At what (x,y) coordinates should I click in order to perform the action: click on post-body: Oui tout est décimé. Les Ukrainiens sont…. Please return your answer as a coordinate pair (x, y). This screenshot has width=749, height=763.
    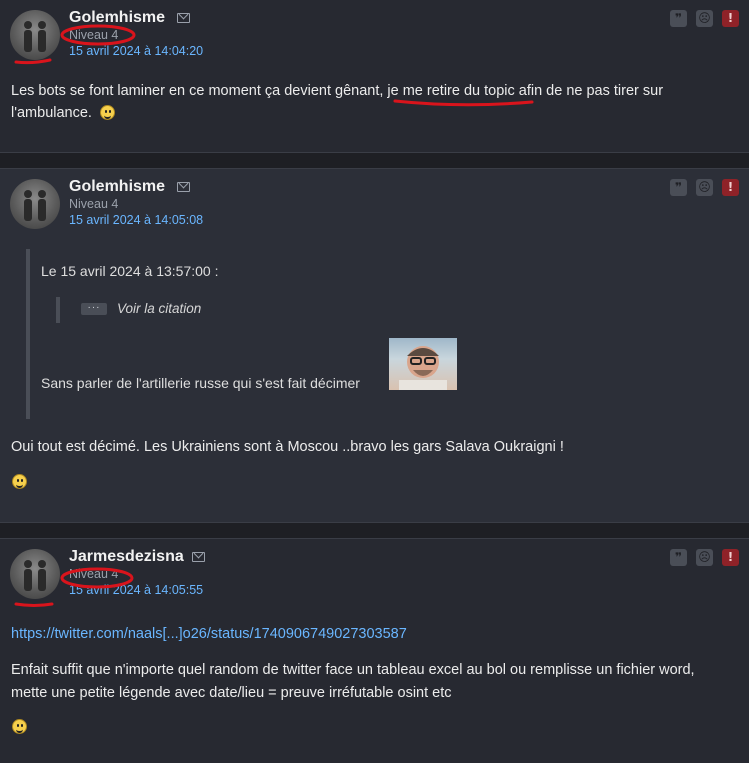
    Looking at the image, I should click on (287, 447).